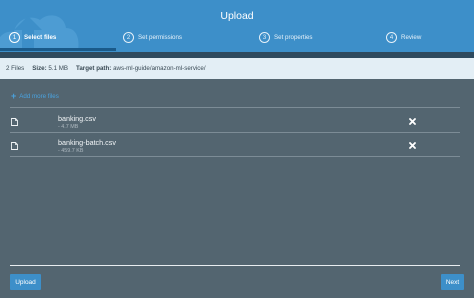  Describe the element at coordinates (58, 49) in the screenshot. I see `active-step-indicator` at that location.